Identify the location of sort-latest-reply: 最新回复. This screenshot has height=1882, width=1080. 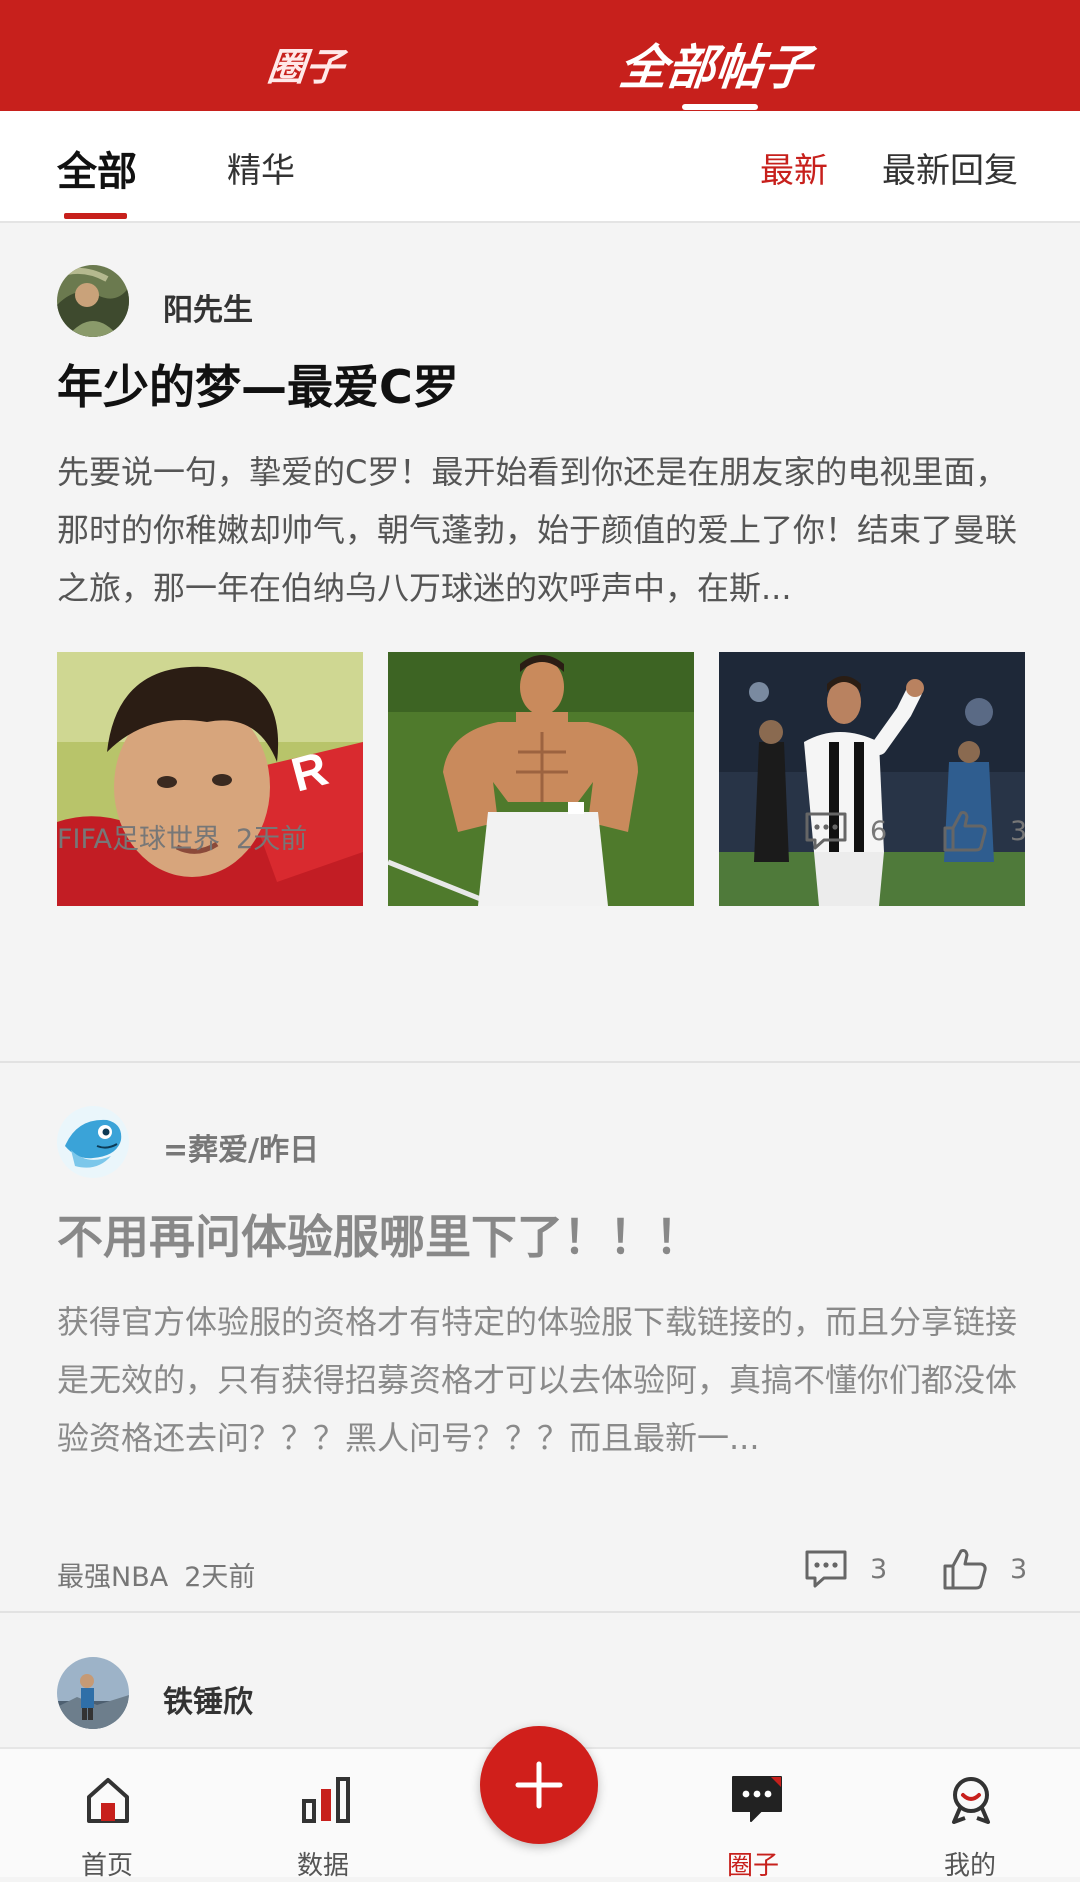
(950, 167).